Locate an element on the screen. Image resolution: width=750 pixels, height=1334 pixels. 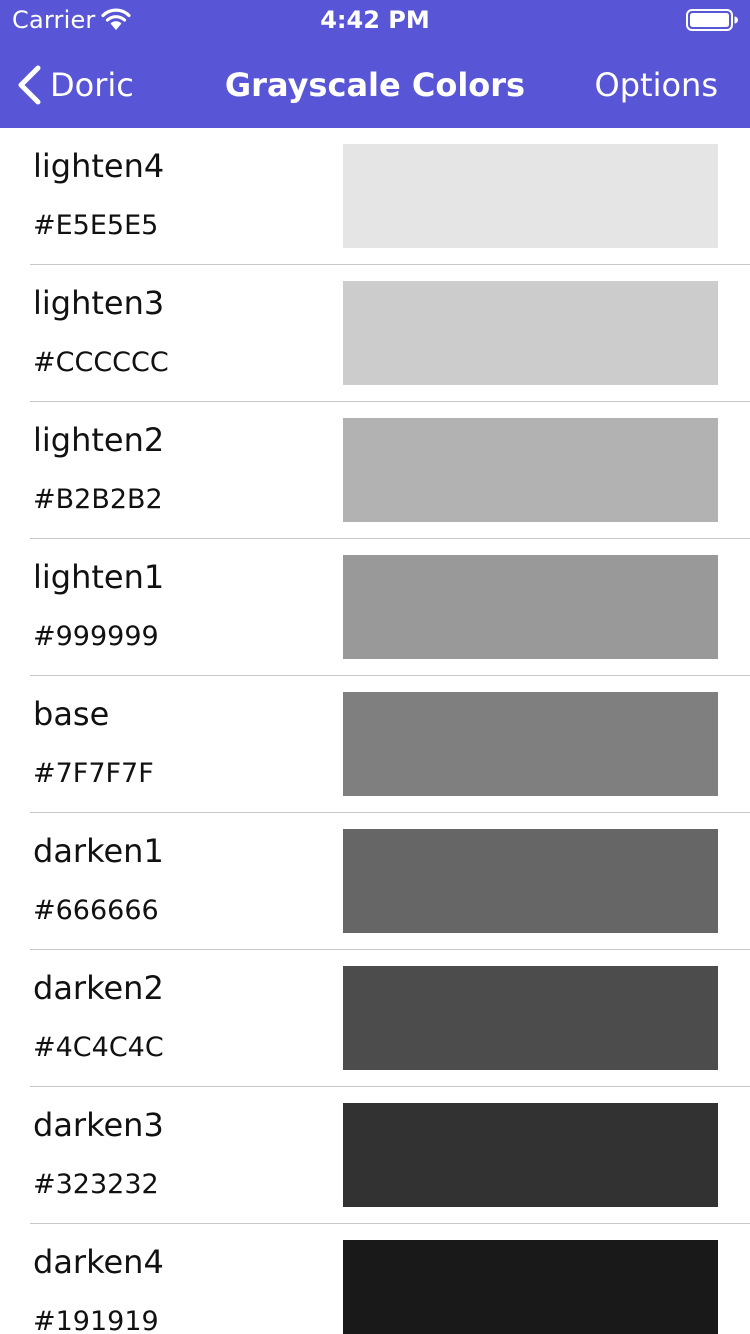
list-item: lighten2 #B2B2B2 is located at coordinates (375, 470).